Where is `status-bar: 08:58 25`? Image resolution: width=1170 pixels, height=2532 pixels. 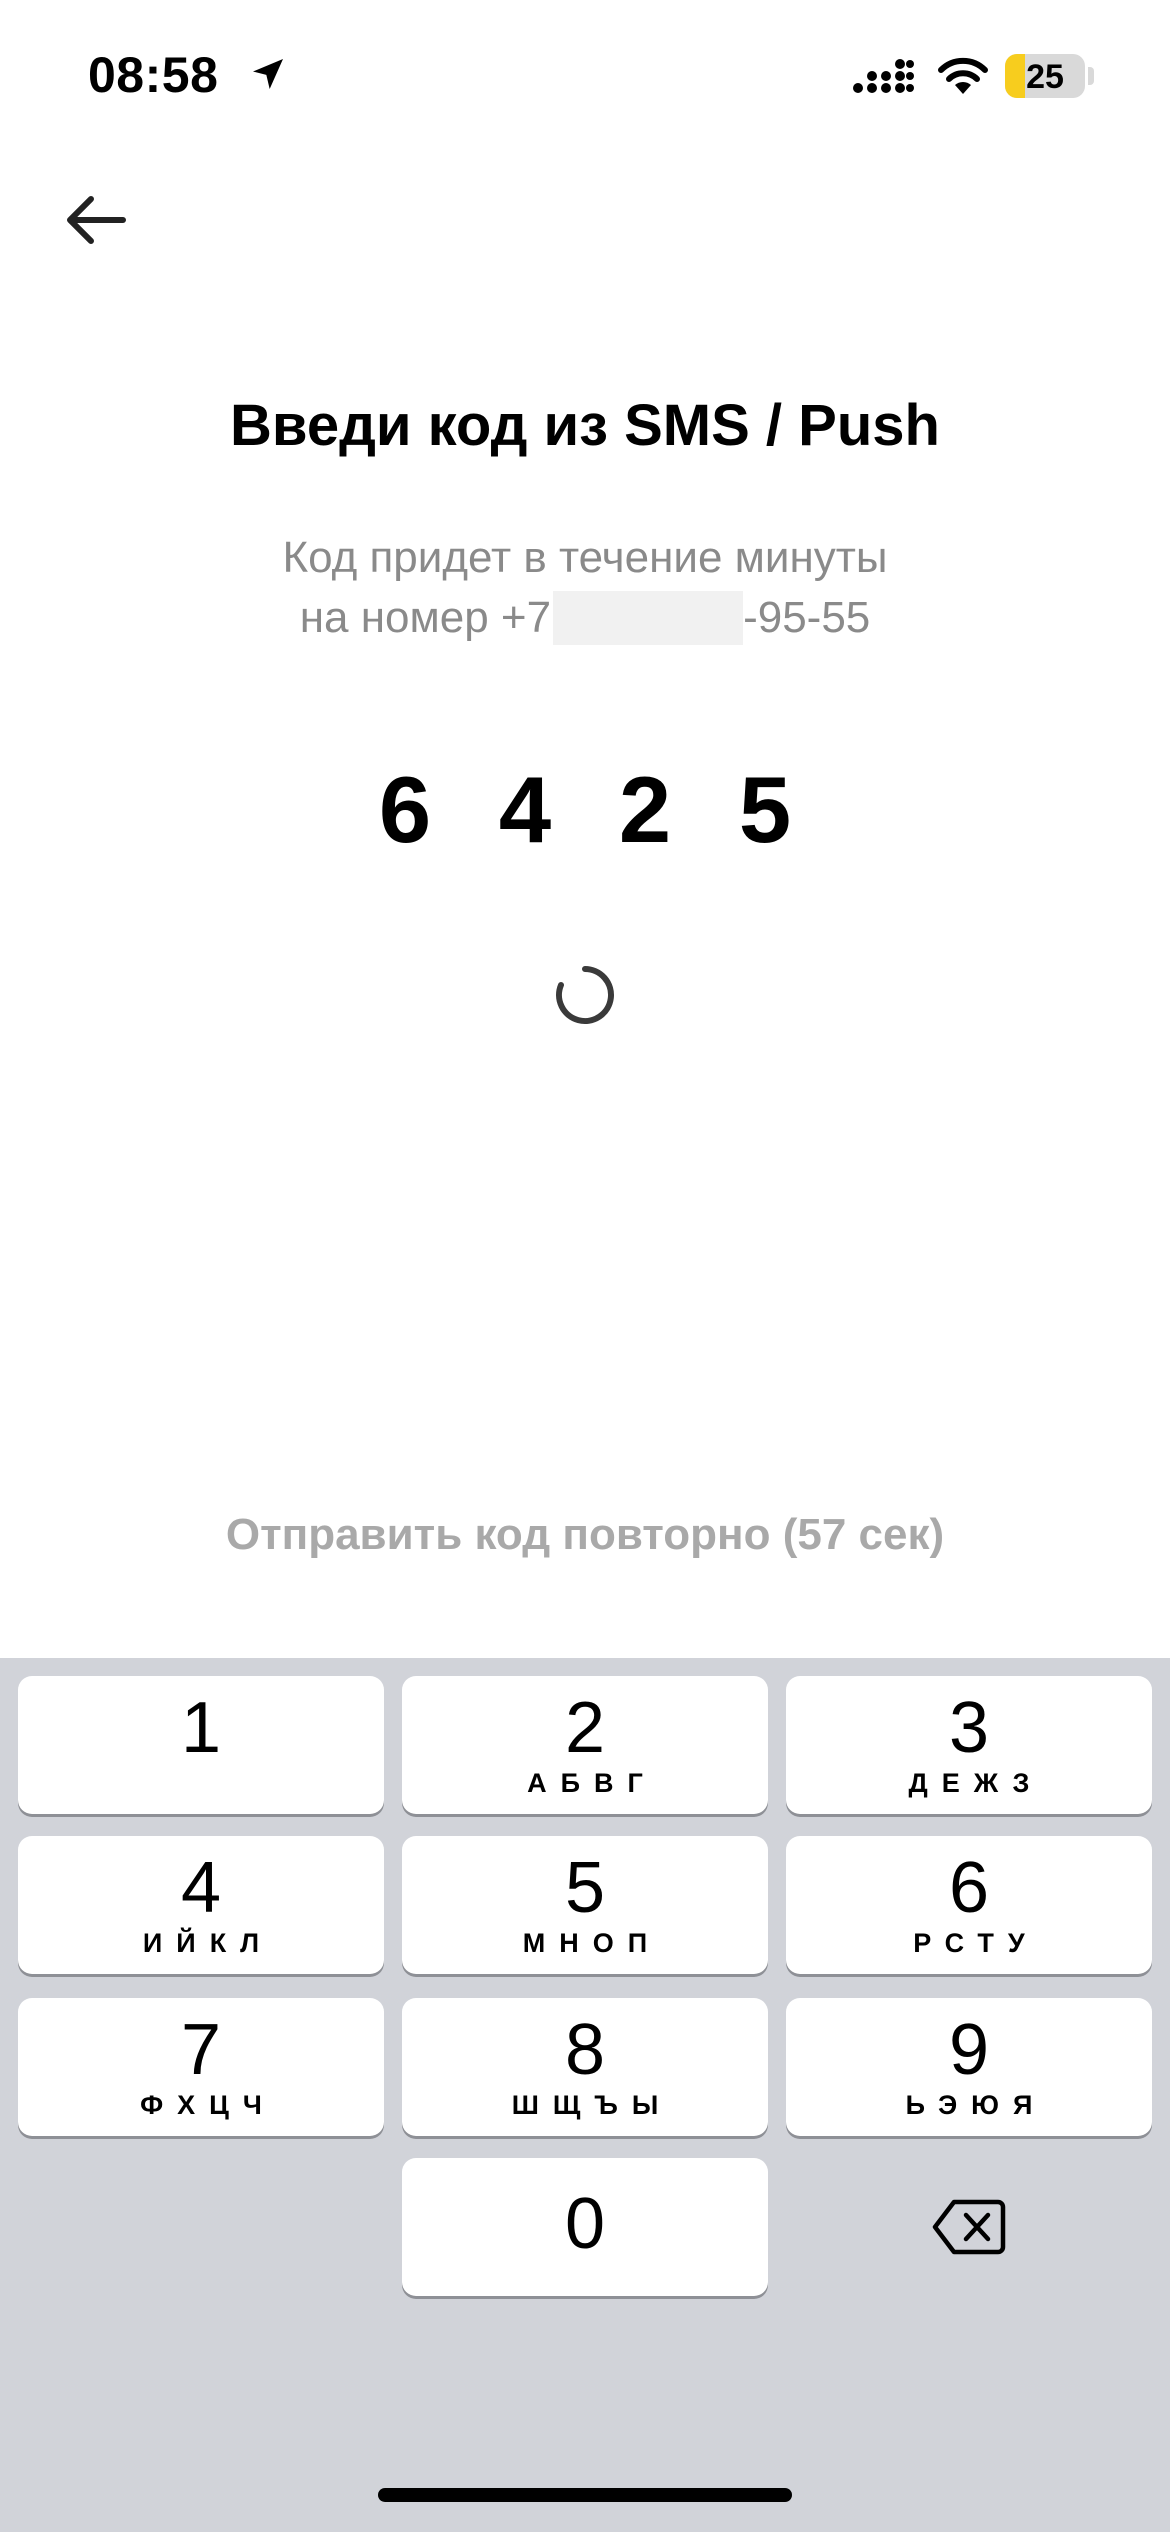 status-bar: 08:58 25 is located at coordinates (585, 75).